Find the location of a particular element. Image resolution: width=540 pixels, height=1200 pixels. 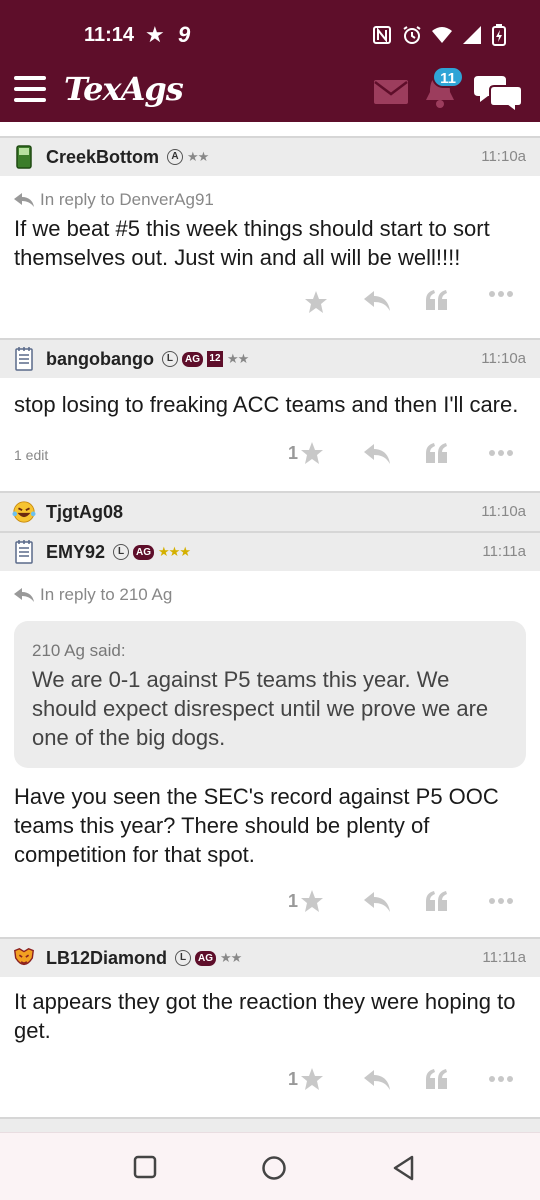

laughing-emoji-avatar-icon is located at coordinates (24, 512).